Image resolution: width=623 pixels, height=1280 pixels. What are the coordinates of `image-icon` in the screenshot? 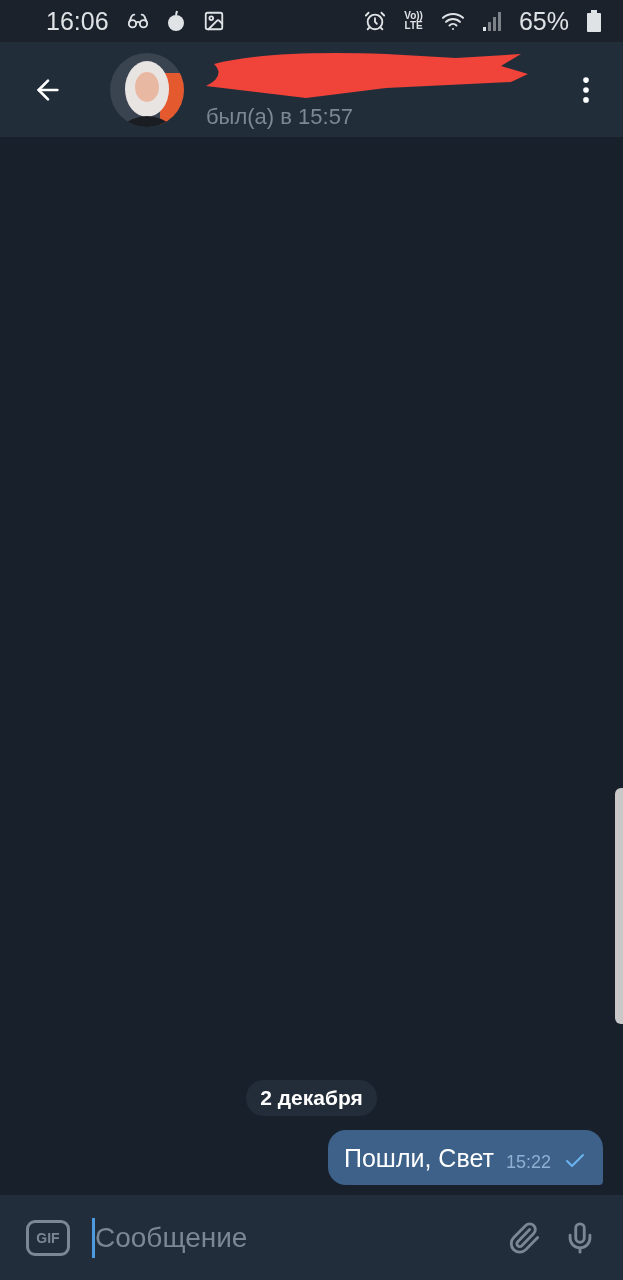 It's located at (213, 21).